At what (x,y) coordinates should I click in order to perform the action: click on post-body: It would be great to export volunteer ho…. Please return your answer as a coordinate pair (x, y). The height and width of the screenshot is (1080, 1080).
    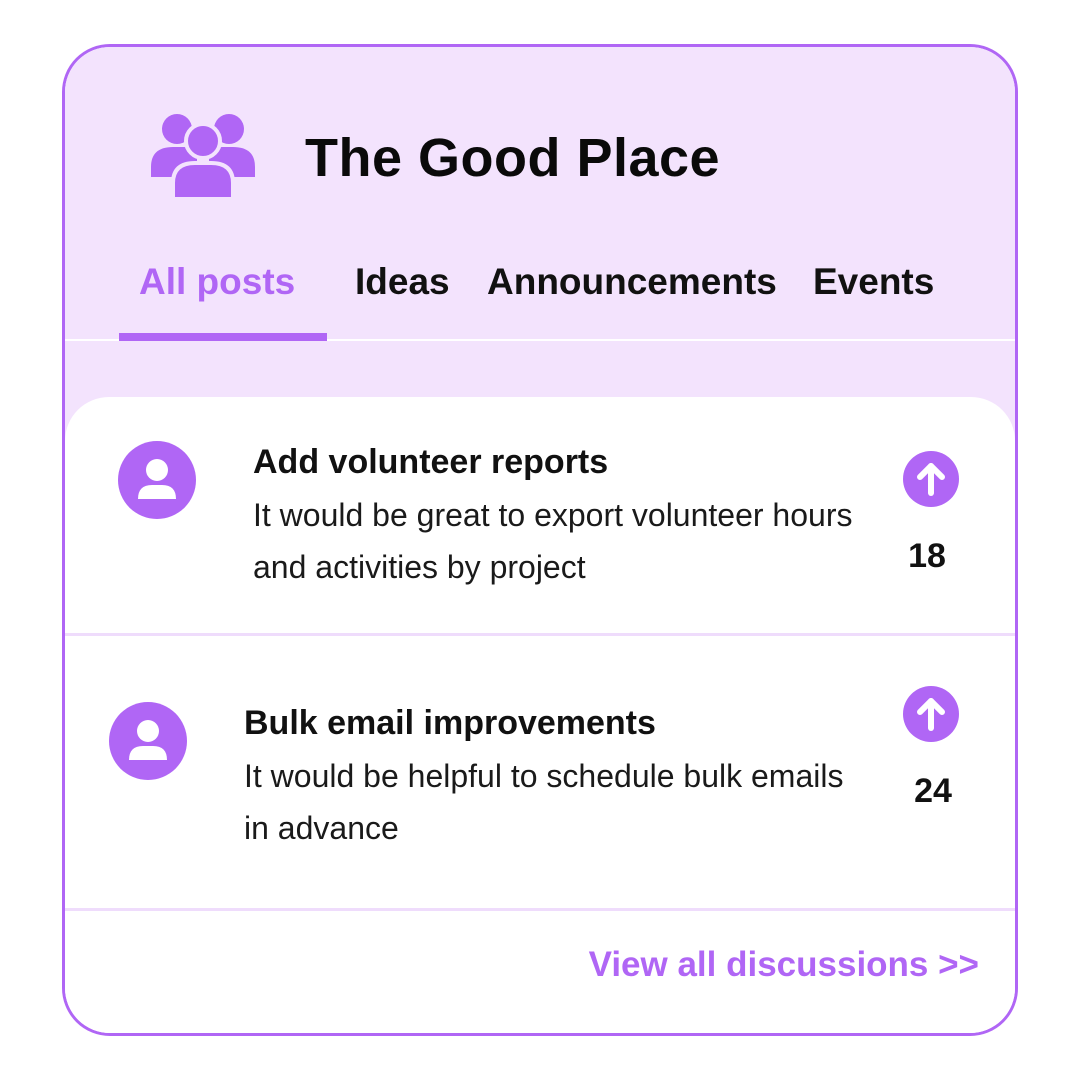
    Looking at the image, I should click on (553, 541).